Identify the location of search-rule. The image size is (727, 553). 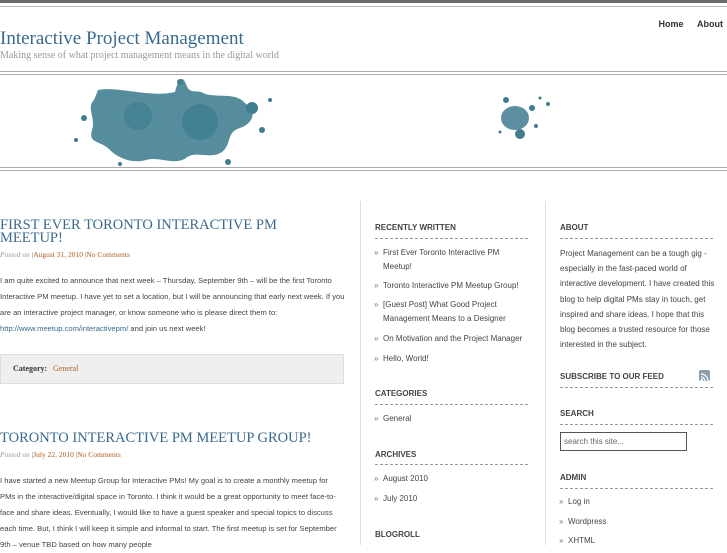
(636, 424).